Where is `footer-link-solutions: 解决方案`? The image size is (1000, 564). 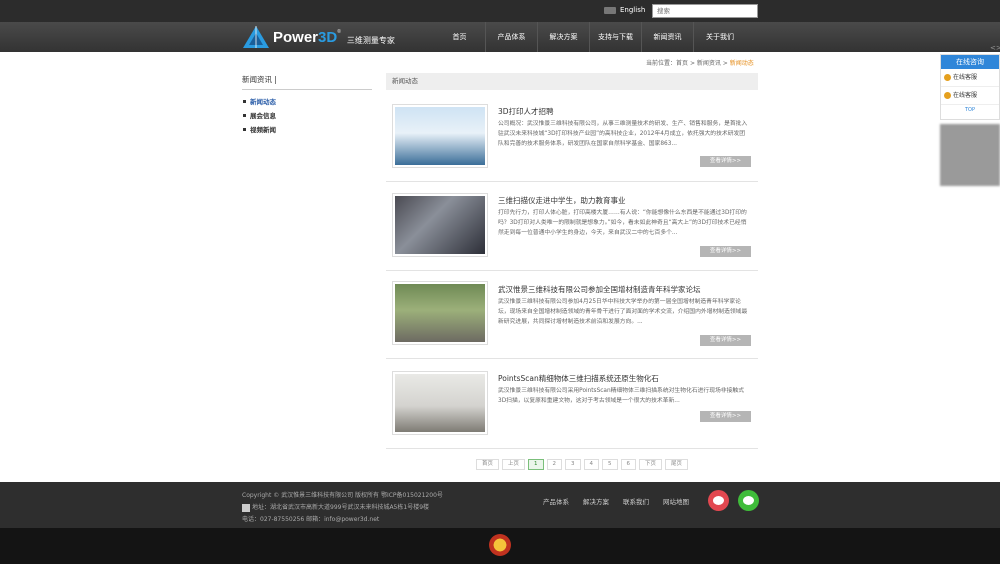 footer-link-solutions: 解决方案 is located at coordinates (596, 501).